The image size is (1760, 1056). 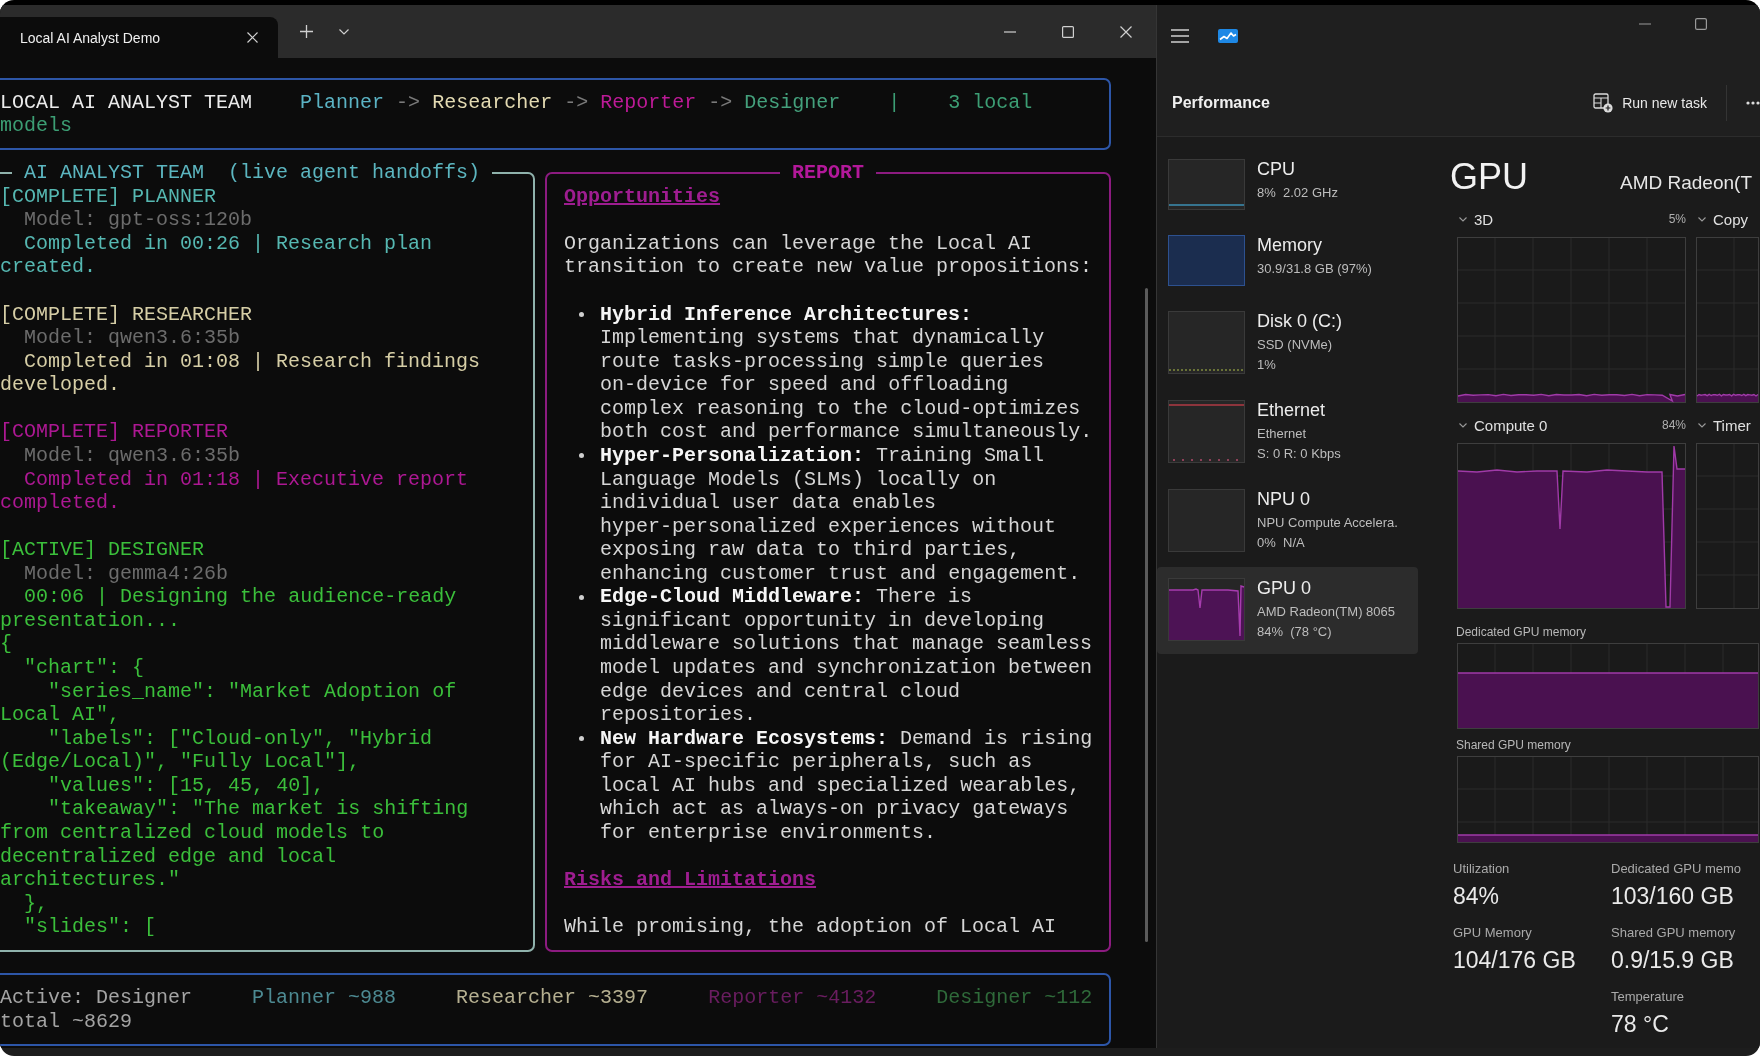 What do you see at coordinates (235, 785) in the screenshot?
I see `json-output: { "chart": { "series_name": "Market Adoption of Local AI", "labels": ["Cloud-only", "Hybrid (Edge/Local)", "Fully Local"], "values": [15, 45, 40], "takeaway": "The market is shifting from centralized cloud models to decentralized edge and local architectures." }, "slides": [` at bounding box center [235, 785].